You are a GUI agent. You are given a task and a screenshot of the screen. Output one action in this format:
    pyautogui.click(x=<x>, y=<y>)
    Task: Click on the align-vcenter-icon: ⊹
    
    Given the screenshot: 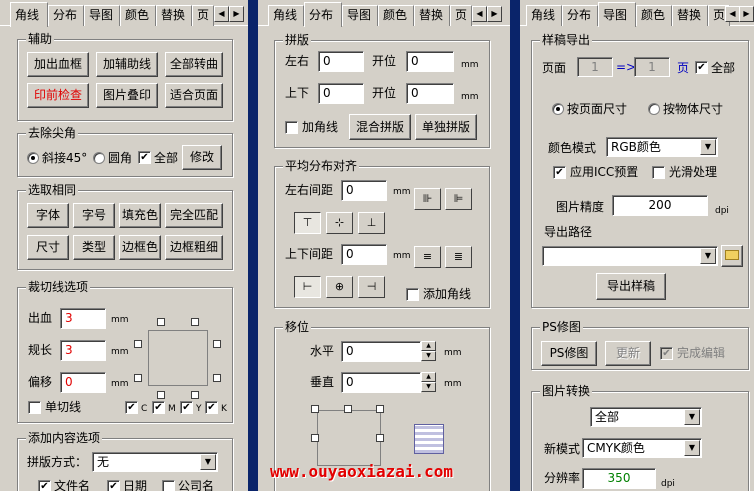 What is the action you would take?
    pyautogui.click(x=339, y=223)
    